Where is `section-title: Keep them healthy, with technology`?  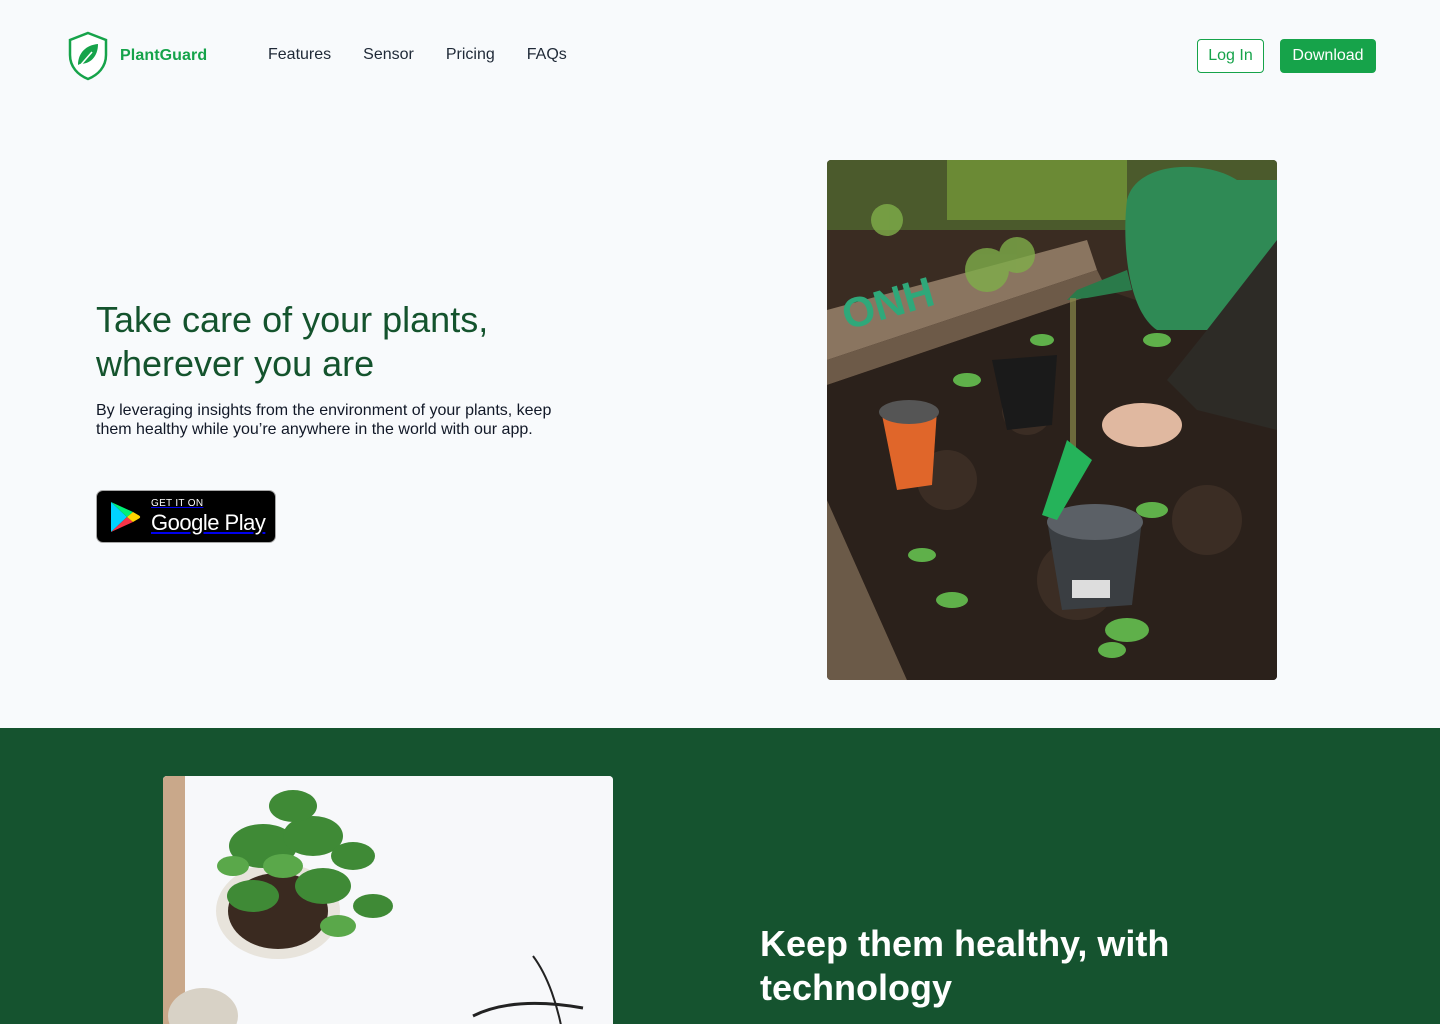 section-title: Keep them healthy, with technology is located at coordinates (965, 965).